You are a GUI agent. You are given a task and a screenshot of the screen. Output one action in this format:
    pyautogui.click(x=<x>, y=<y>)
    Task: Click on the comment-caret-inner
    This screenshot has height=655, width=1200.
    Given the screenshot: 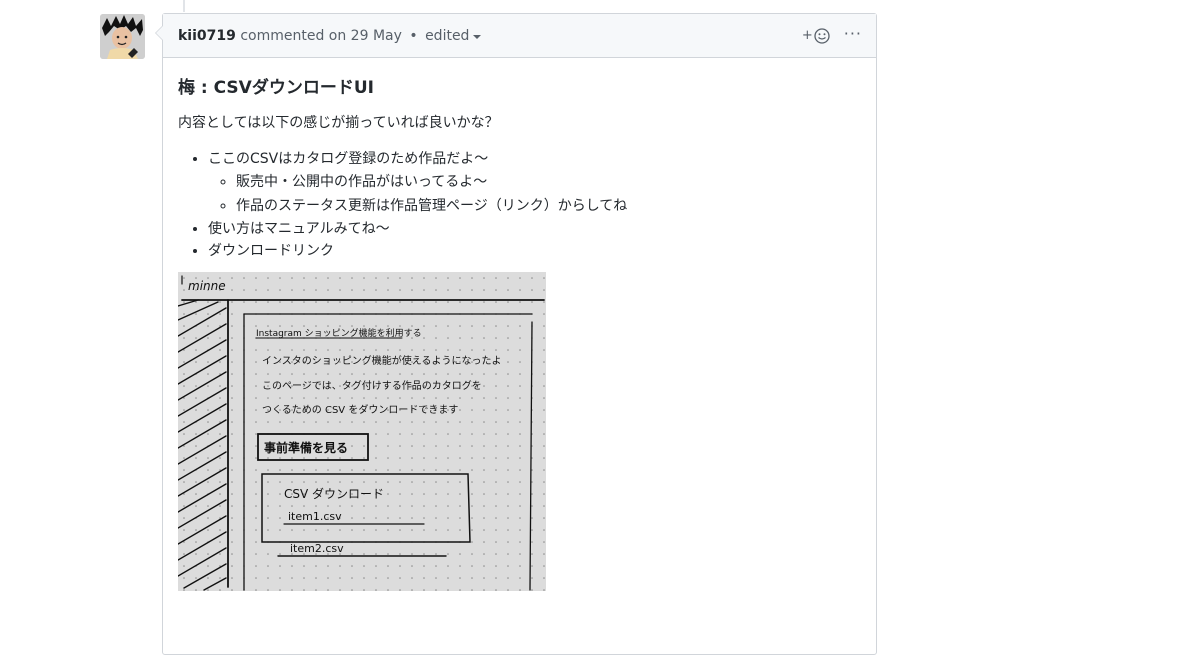 What is the action you would take?
    pyautogui.click(x=159, y=33)
    